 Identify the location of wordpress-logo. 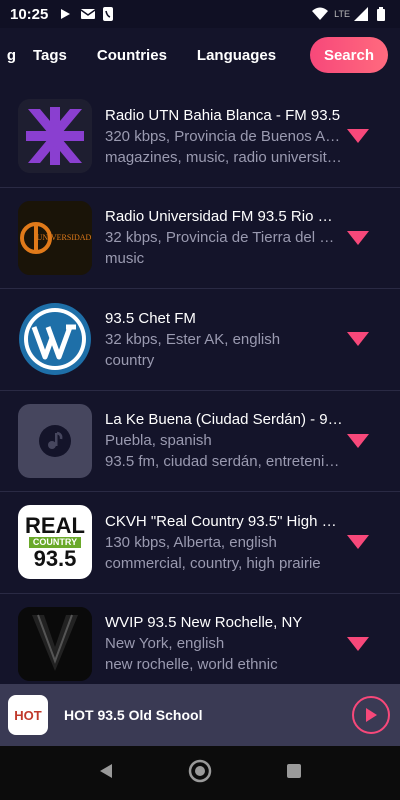
(55, 339).